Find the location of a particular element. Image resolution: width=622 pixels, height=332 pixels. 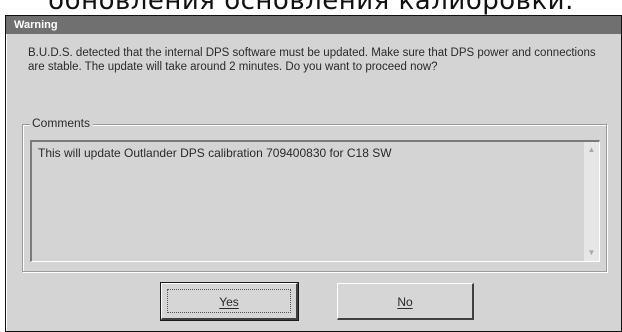

yes-button: Yes is located at coordinates (229, 301).